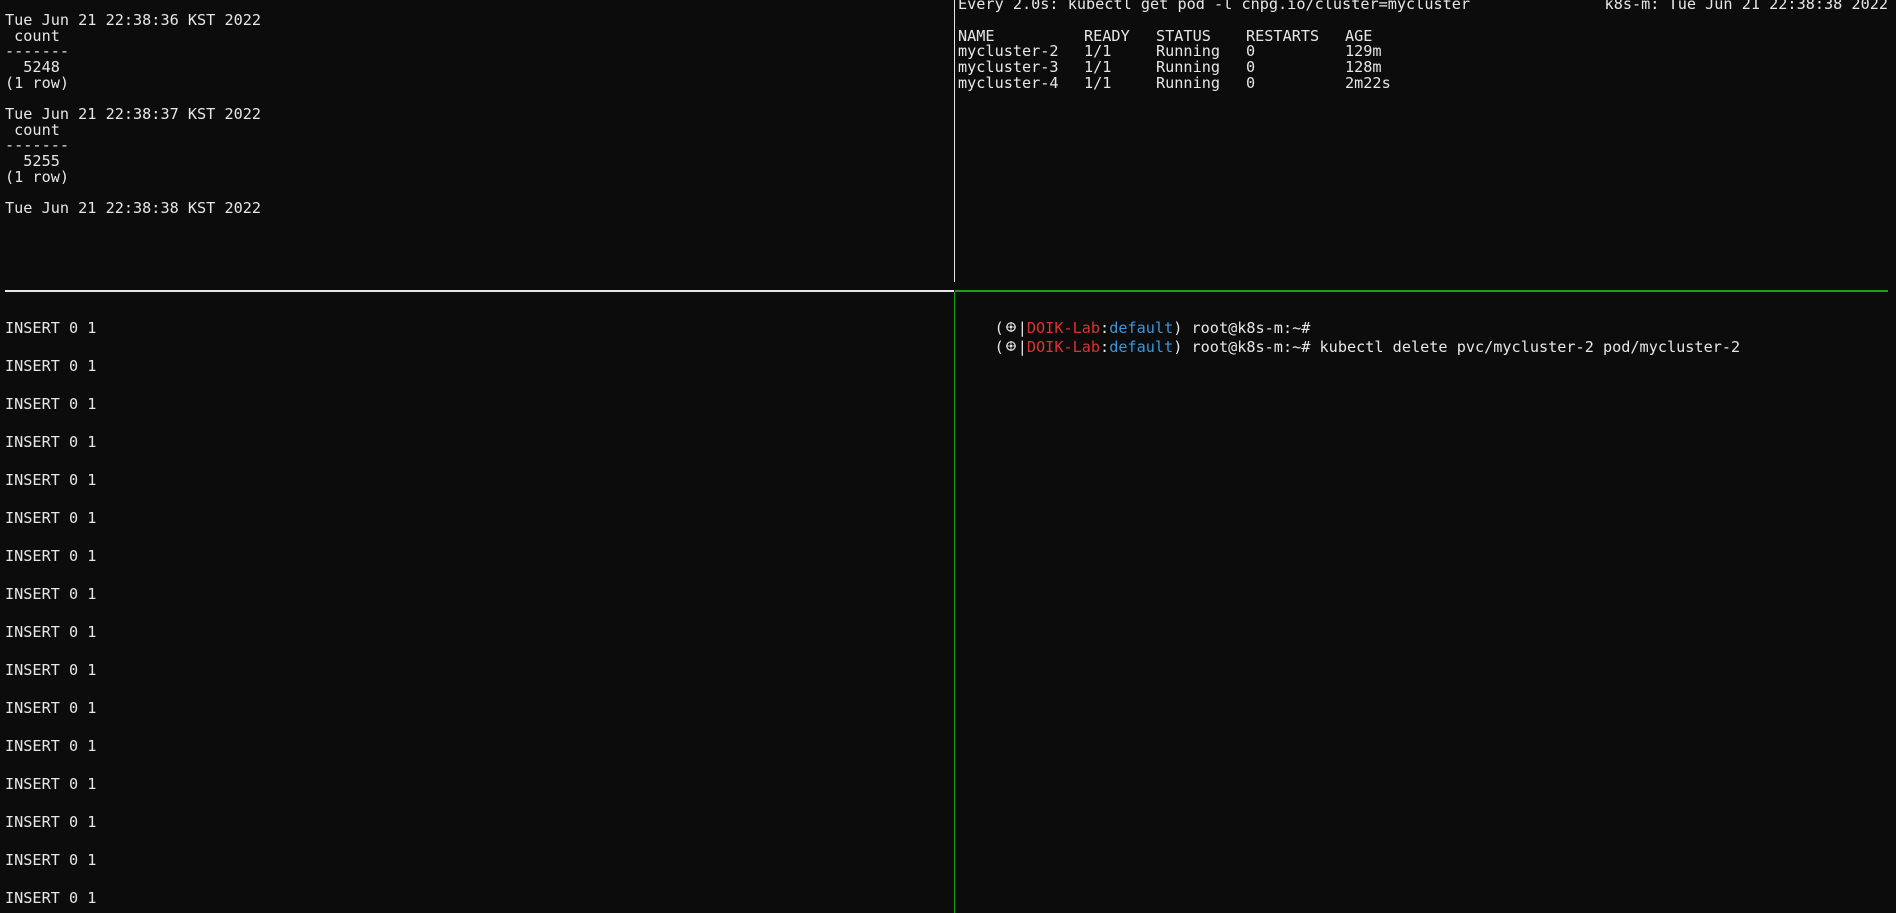 This screenshot has width=1896, height=913. I want to click on pod-status: Running, so click(1188, 83).